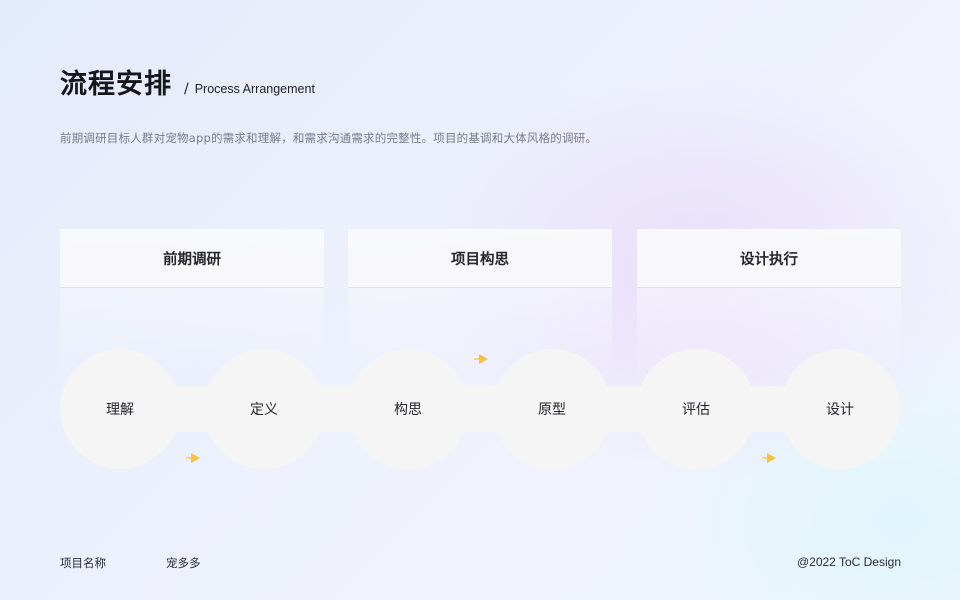  I want to click on step-define: 定义, so click(264, 410).